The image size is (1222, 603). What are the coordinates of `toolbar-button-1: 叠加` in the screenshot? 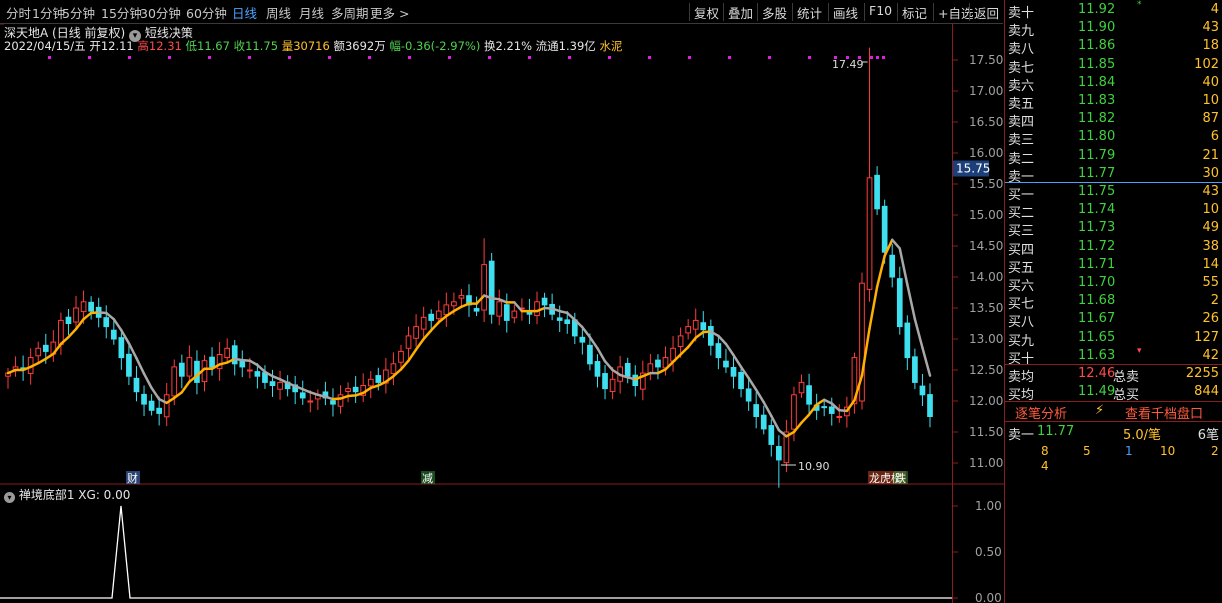 It's located at (740, 12).